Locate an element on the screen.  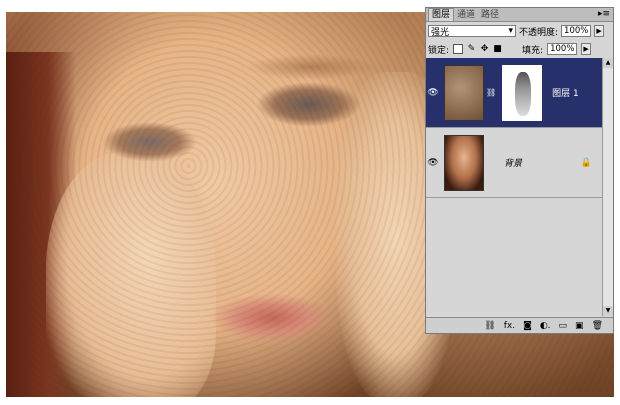
lock-row: 锁定: ✎ ✥ ■ 填充: 100% ▶ is located at coordinates (519, 49).